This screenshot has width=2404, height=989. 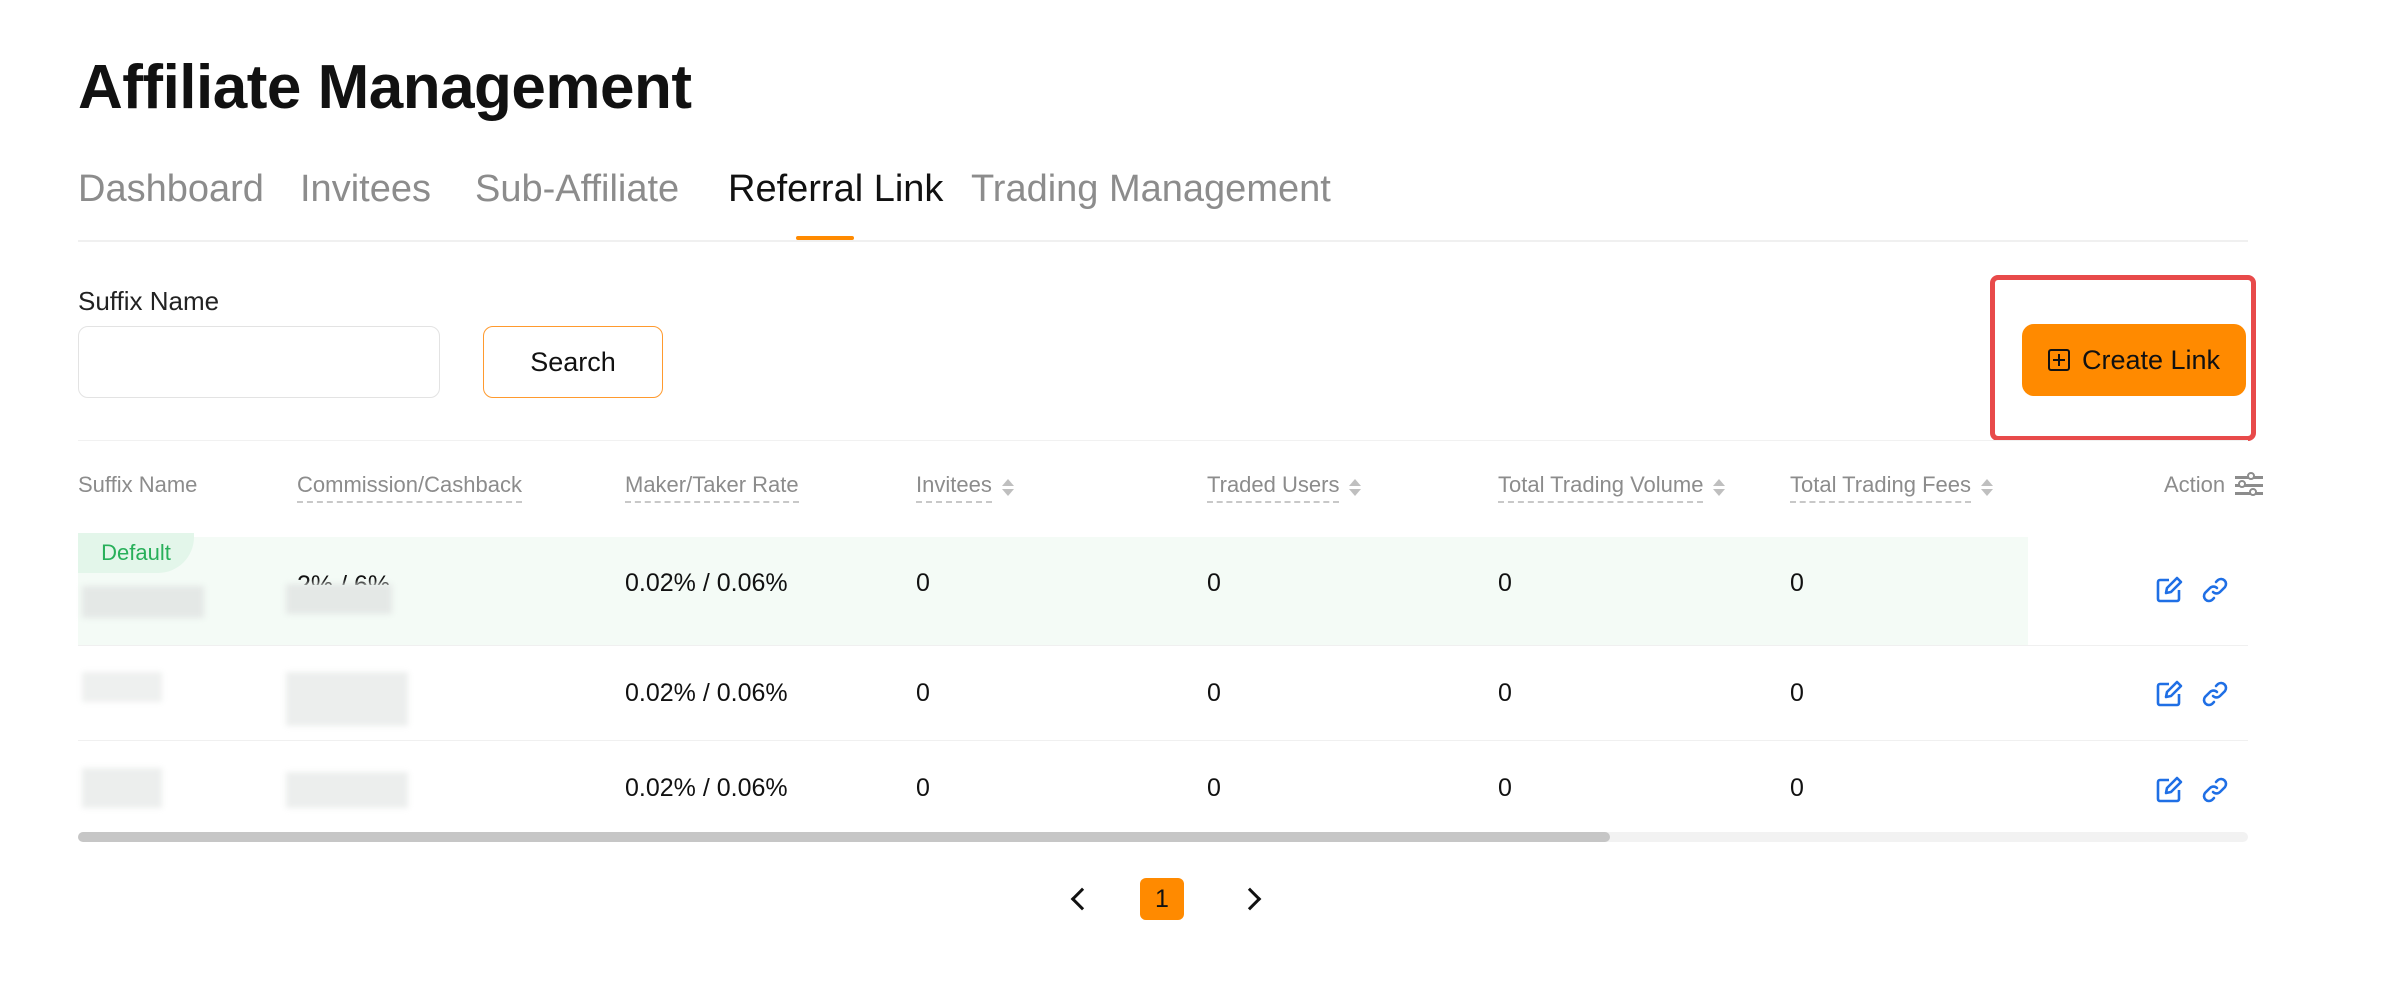 What do you see at coordinates (1151, 189) in the screenshot?
I see `tab-trading-management: Trading Management` at bounding box center [1151, 189].